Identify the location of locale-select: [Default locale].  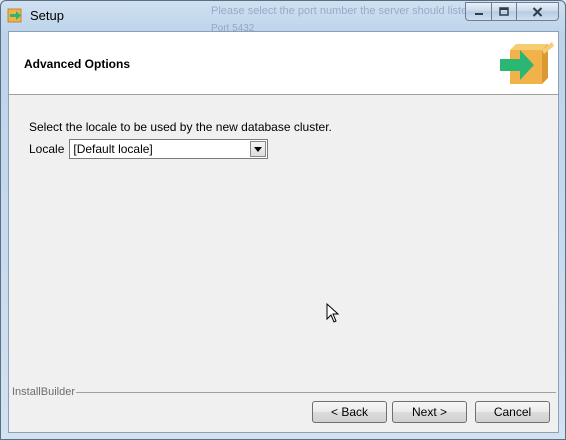
(169, 149).